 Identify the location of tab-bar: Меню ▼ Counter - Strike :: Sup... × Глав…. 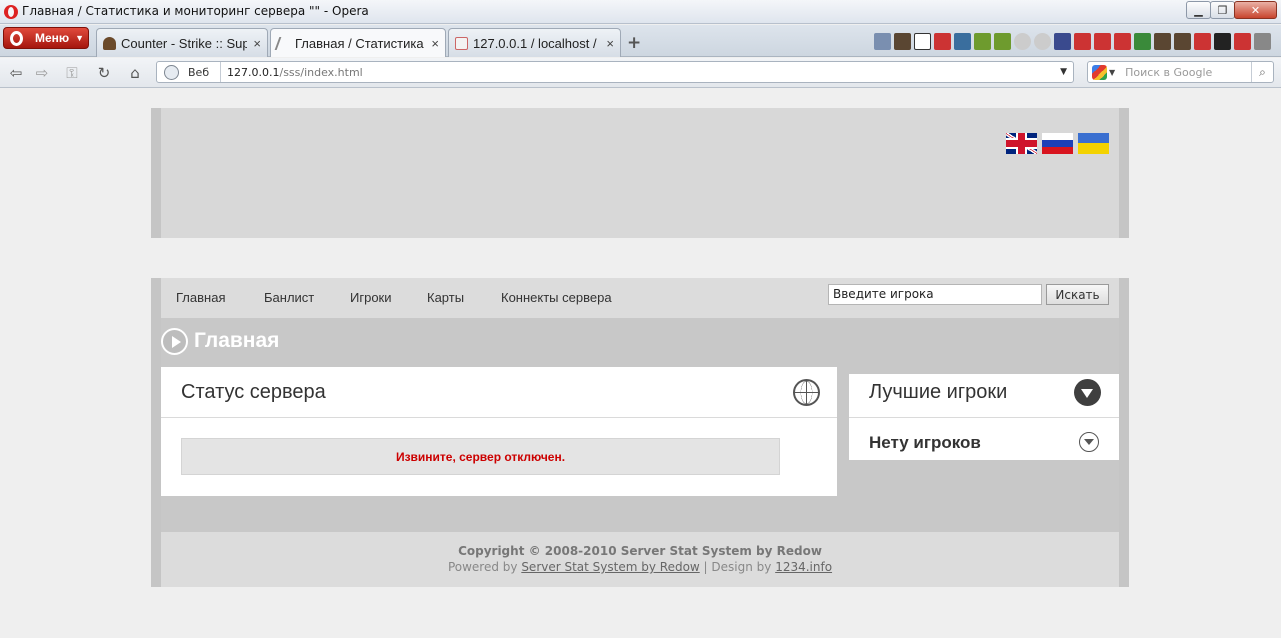
(640, 41).